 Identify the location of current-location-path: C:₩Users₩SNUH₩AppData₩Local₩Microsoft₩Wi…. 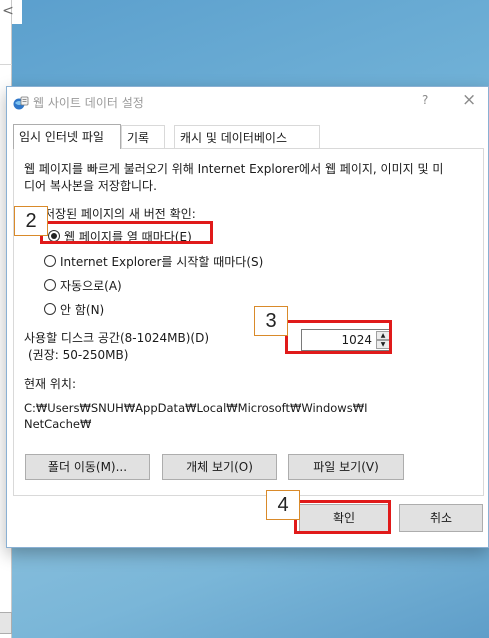
(196, 416).